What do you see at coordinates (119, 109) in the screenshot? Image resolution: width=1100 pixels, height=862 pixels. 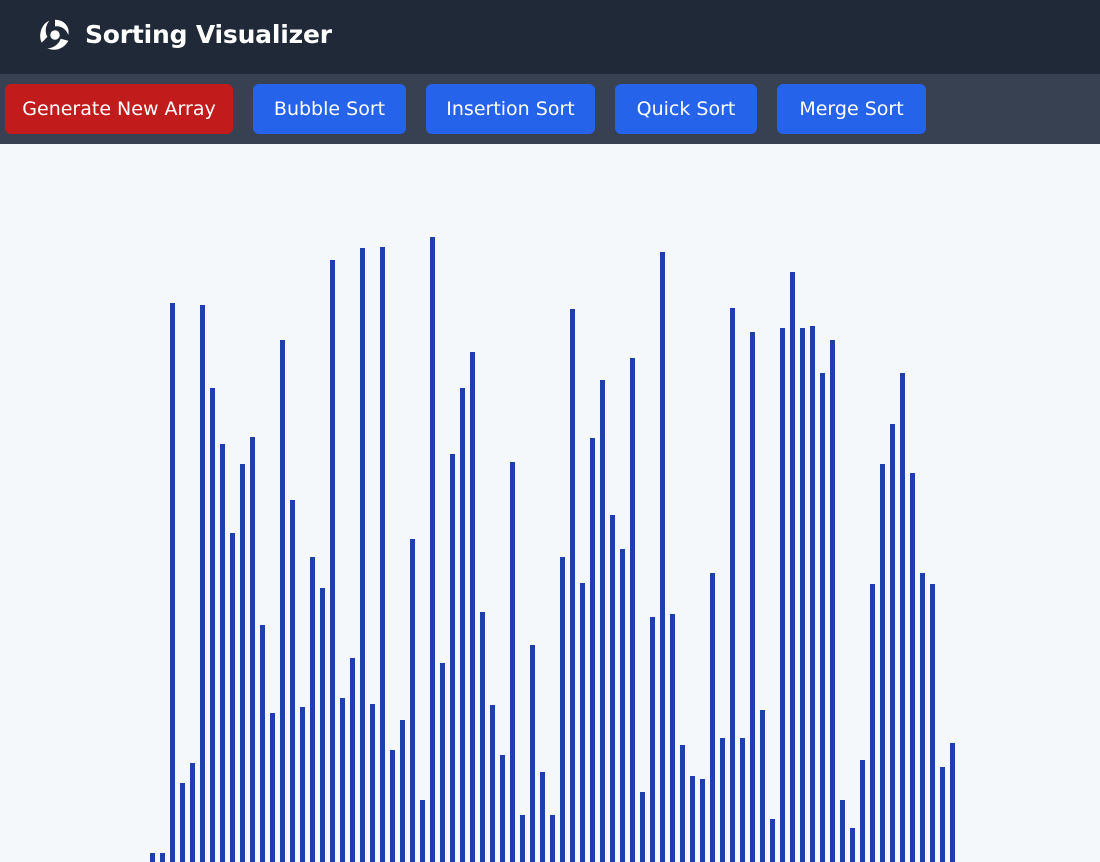 I see `generate-new-array-button: Generate New Array` at bounding box center [119, 109].